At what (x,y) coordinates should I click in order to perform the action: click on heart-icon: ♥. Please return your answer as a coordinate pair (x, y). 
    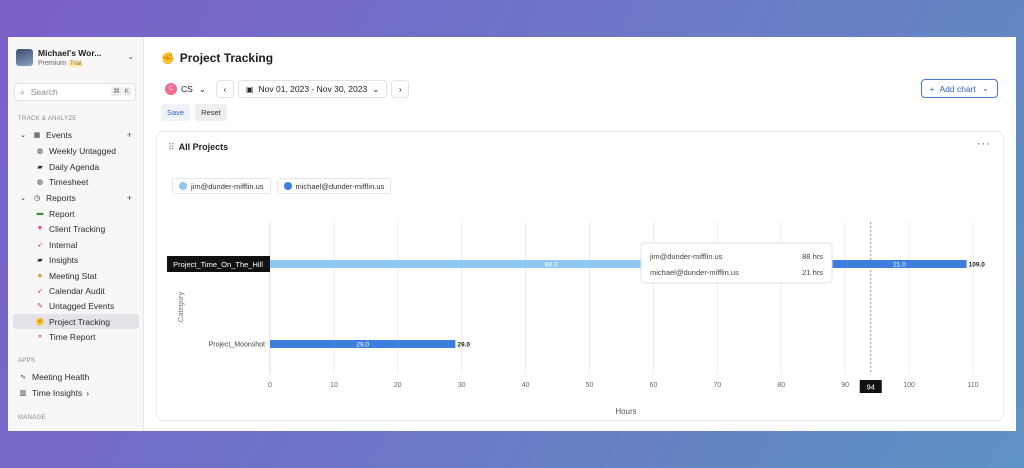
    Looking at the image, I should click on (40, 228).